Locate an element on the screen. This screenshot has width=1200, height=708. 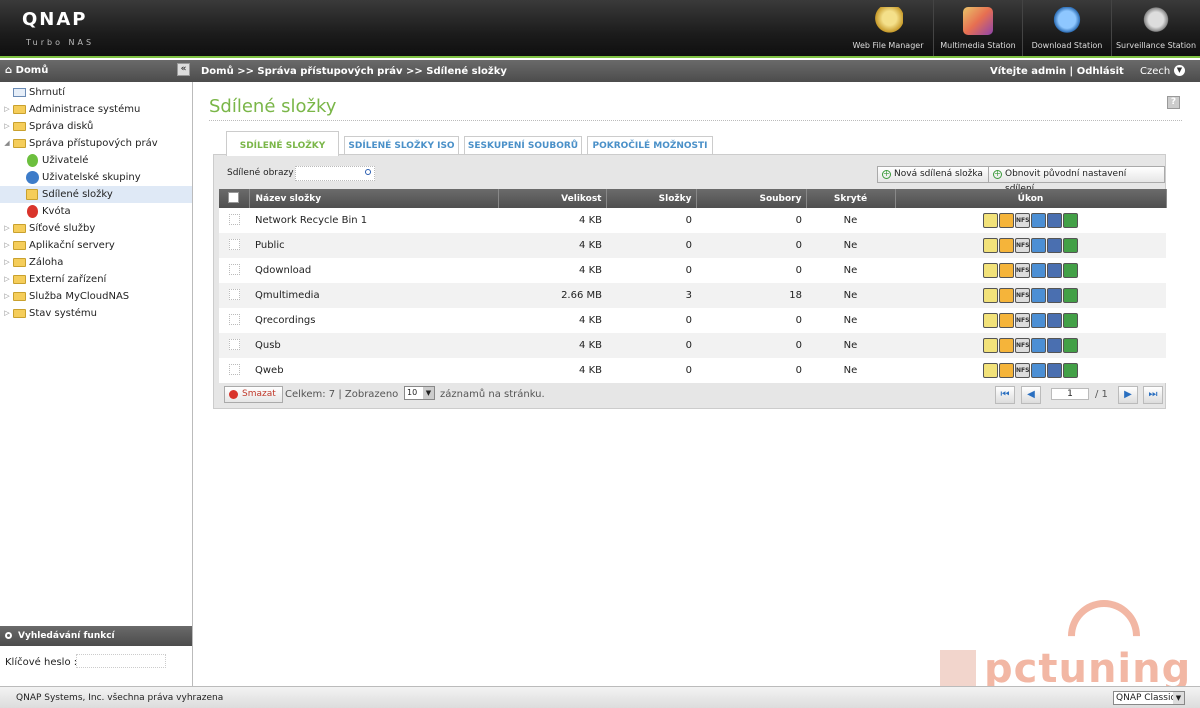
sidebar-item-shrnuti: Shrnutí is located at coordinates (96, 92).